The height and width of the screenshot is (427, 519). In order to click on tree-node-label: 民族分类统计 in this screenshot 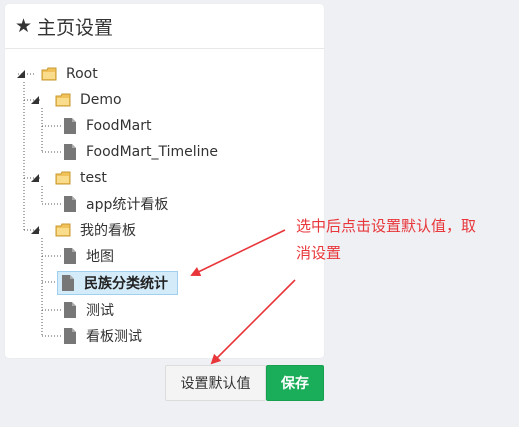, I will do `click(126, 284)`.